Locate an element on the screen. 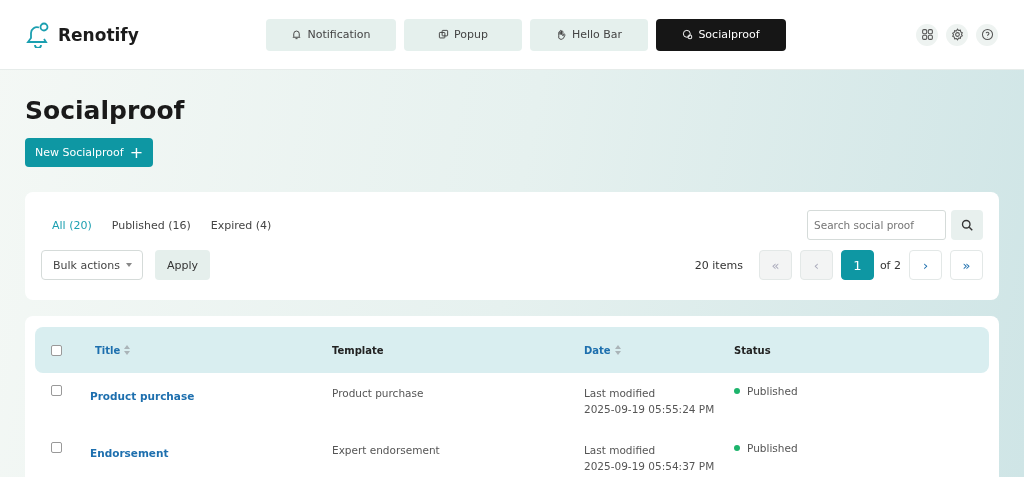 This screenshot has height=477, width=1024. bell-icon is located at coordinates (297, 34).